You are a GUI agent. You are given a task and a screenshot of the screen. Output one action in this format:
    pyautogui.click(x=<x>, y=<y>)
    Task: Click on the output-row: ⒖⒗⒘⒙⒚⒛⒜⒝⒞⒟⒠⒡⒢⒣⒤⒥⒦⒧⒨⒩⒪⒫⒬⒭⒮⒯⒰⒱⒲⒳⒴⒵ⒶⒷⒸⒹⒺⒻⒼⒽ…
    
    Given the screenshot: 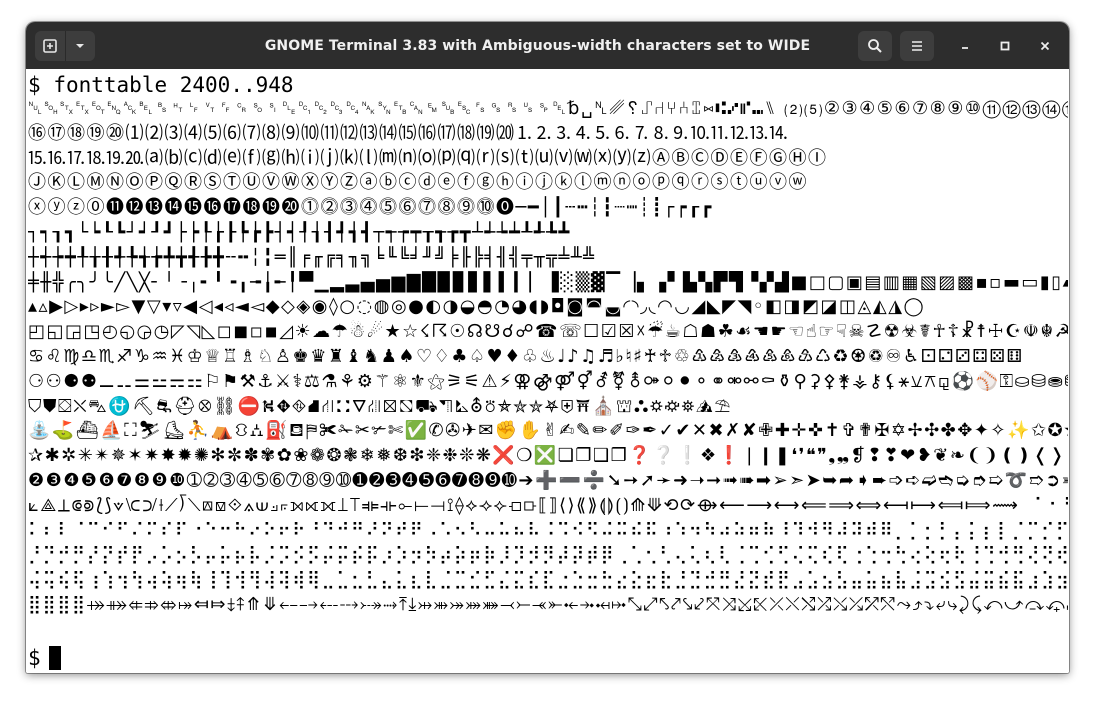 What is the action you would take?
    pyautogui.click(x=428, y=158)
    